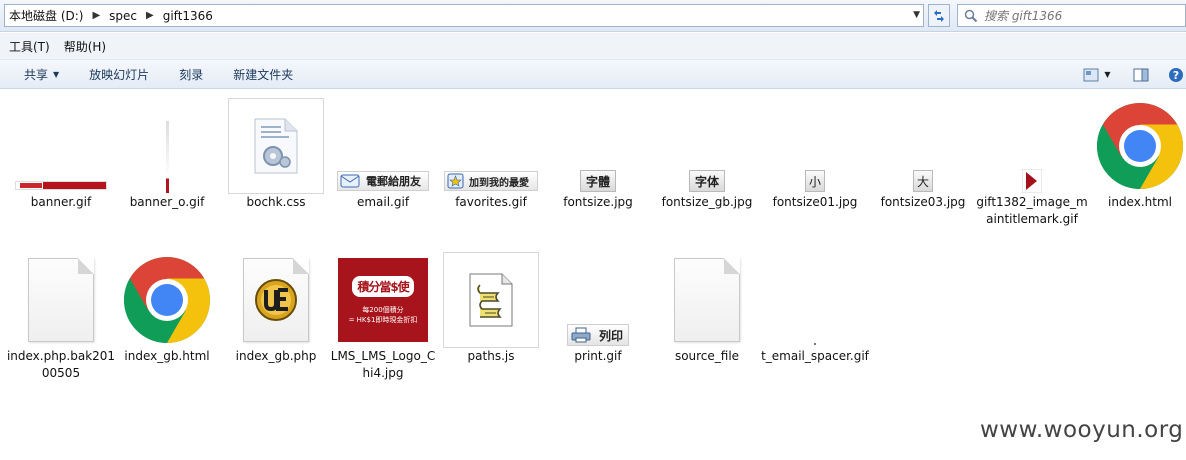  Describe the element at coordinates (916, 15) in the screenshot. I see `address-dropdown-icon: ▼` at that location.